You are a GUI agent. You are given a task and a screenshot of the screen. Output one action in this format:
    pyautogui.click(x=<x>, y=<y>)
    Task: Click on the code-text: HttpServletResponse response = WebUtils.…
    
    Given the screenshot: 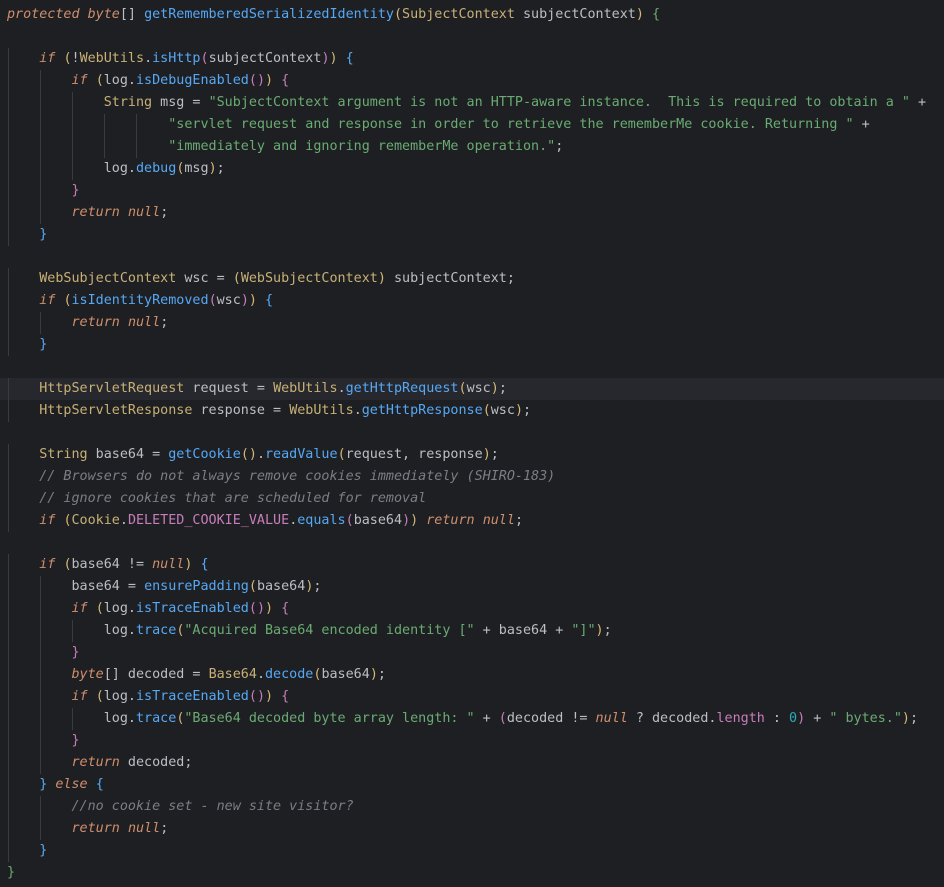 What is the action you would take?
    pyautogui.click(x=285, y=410)
    